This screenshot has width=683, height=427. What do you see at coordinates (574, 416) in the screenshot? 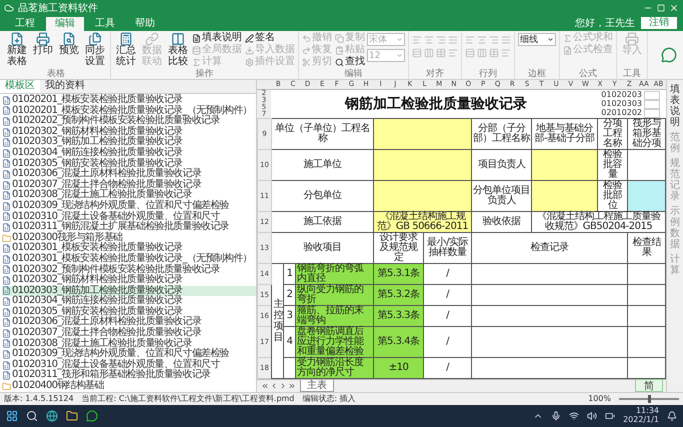
I see `wifi-icon` at bounding box center [574, 416].